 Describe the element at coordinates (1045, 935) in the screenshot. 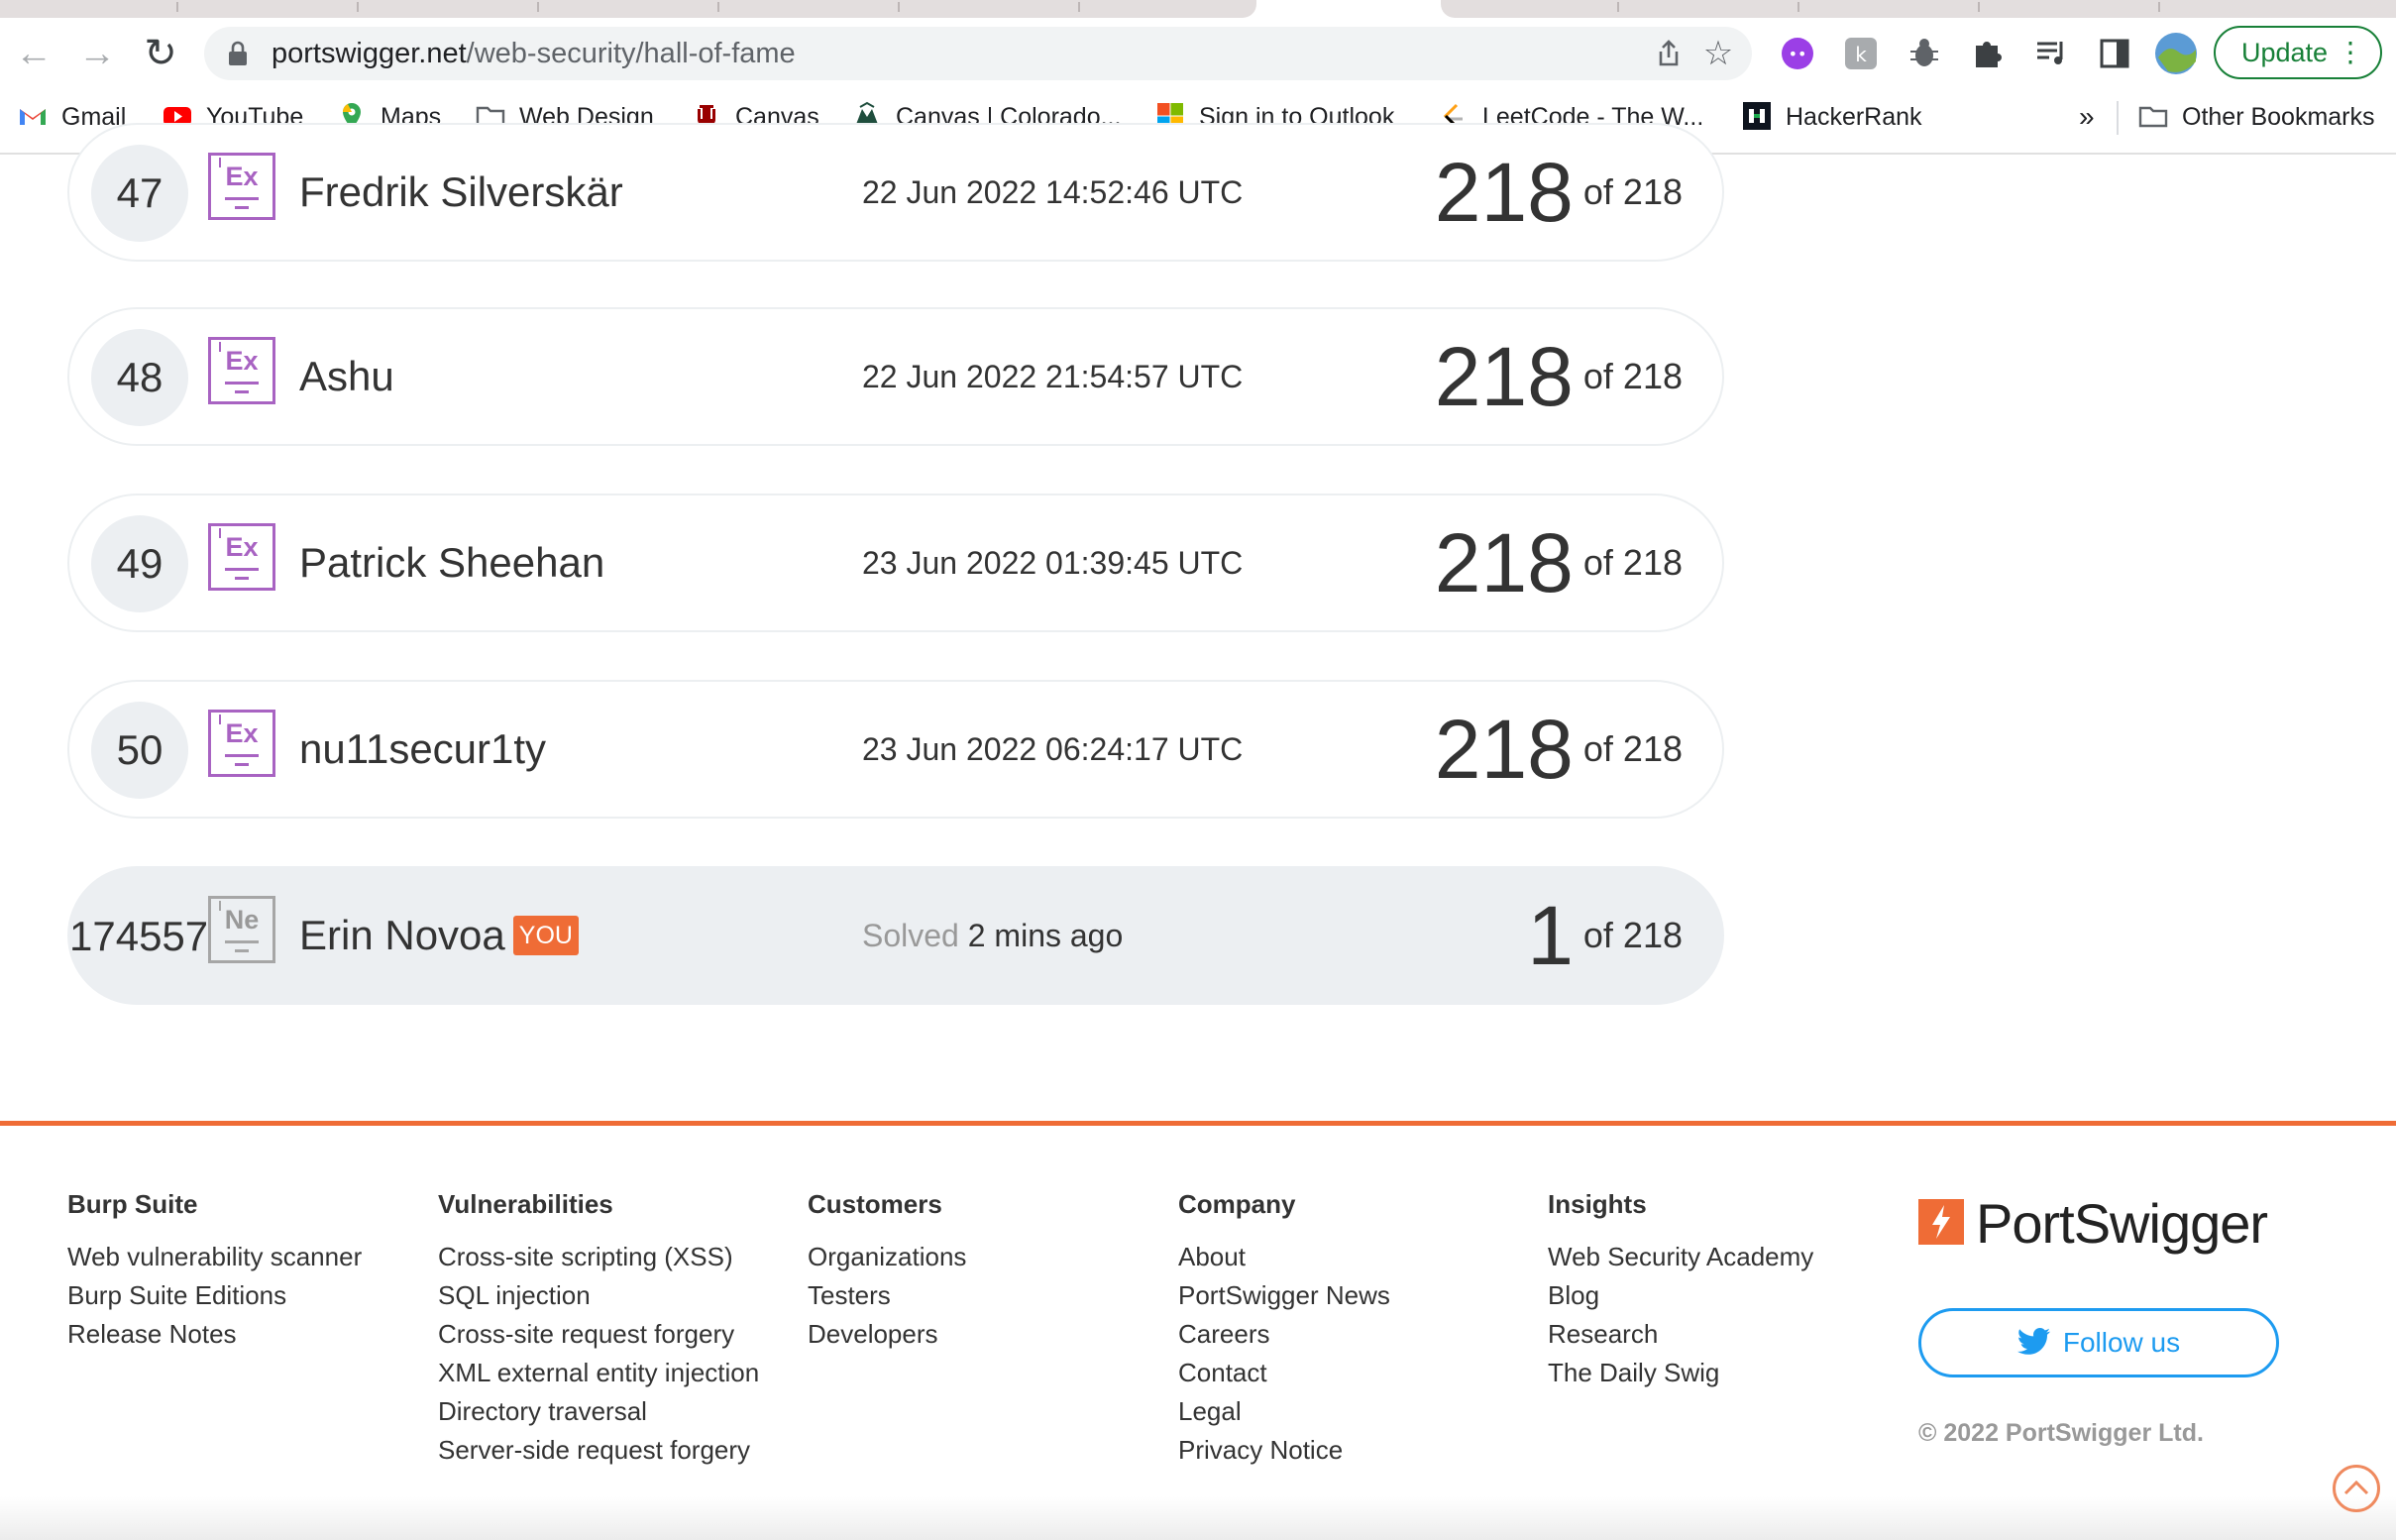

I see `solved-when: 2 mins ago` at that location.